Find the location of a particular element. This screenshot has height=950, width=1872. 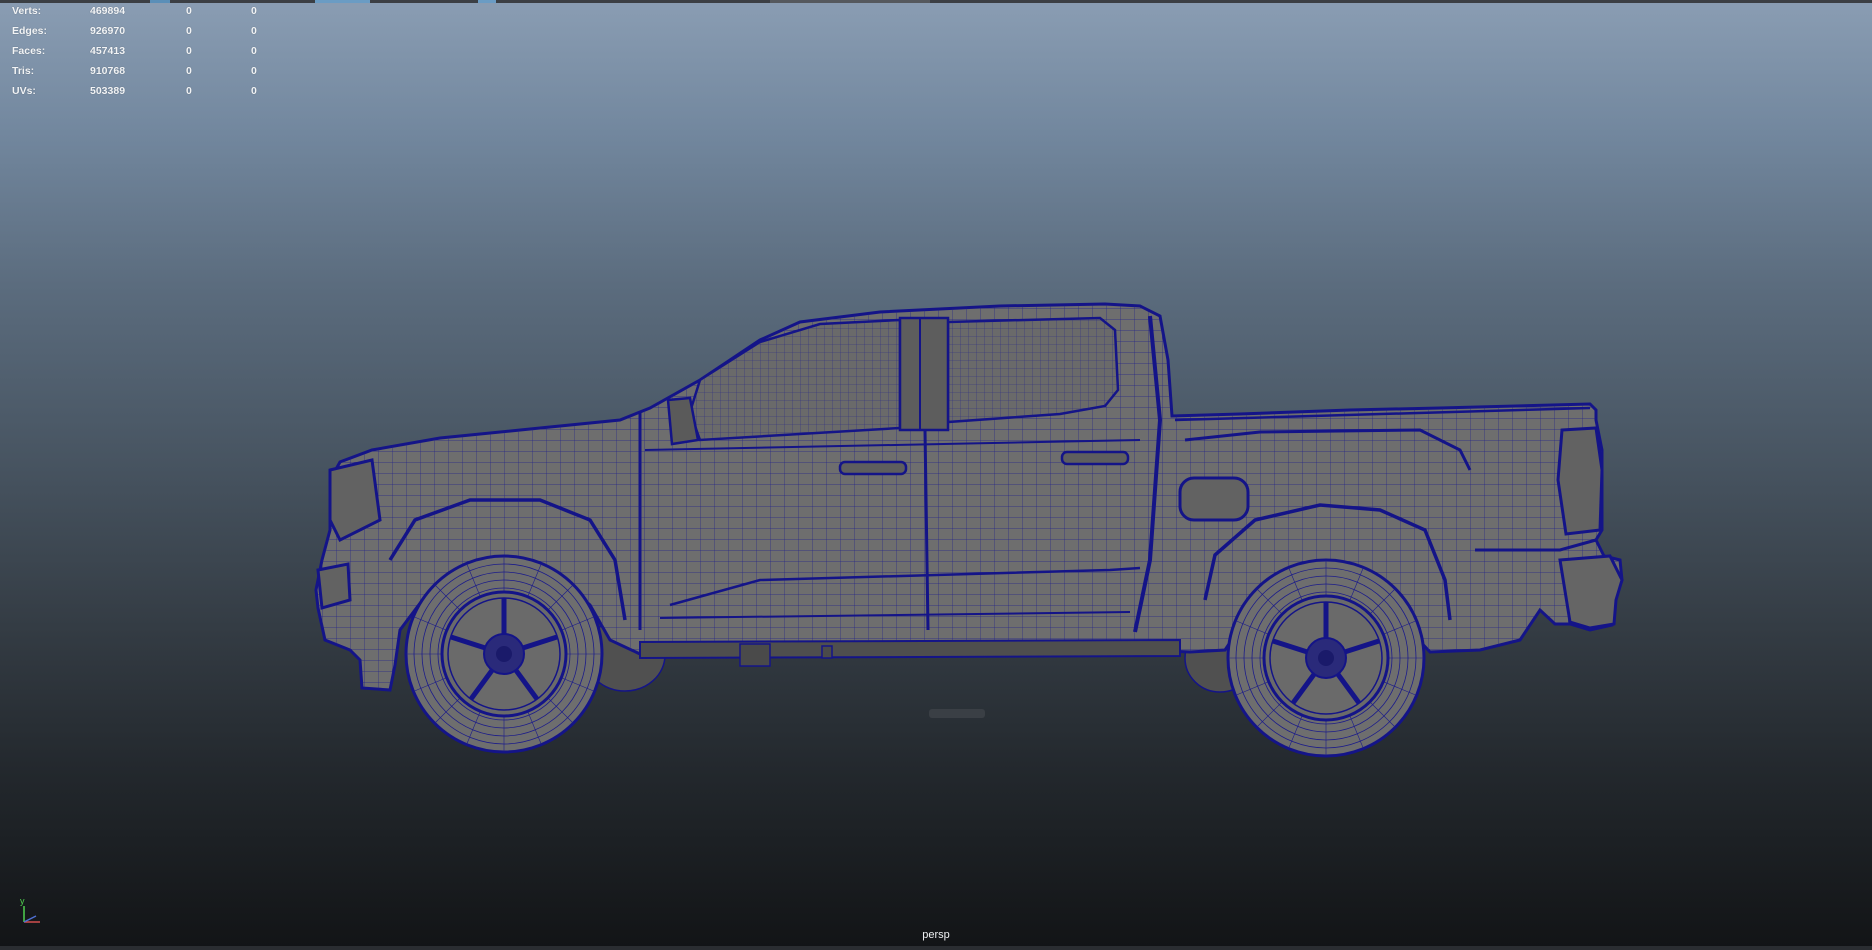

viewport-bottom-border is located at coordinates (936, 948).